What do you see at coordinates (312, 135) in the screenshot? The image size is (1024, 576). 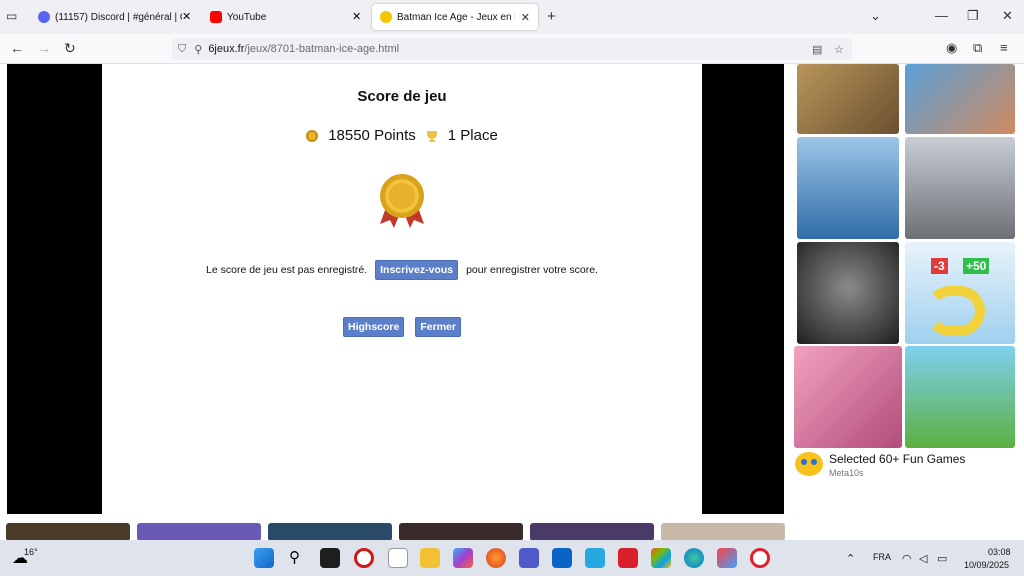 I see `coin-icon` at bounding box center [312, 135].